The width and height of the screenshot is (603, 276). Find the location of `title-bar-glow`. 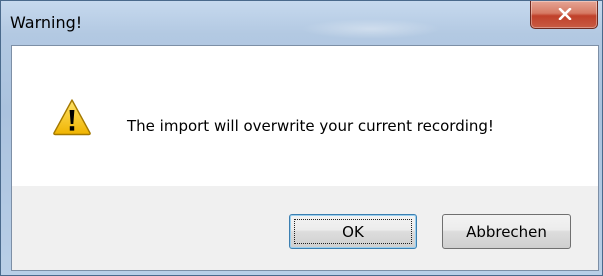

title-bar-glow is located at coordinates (371, 29).